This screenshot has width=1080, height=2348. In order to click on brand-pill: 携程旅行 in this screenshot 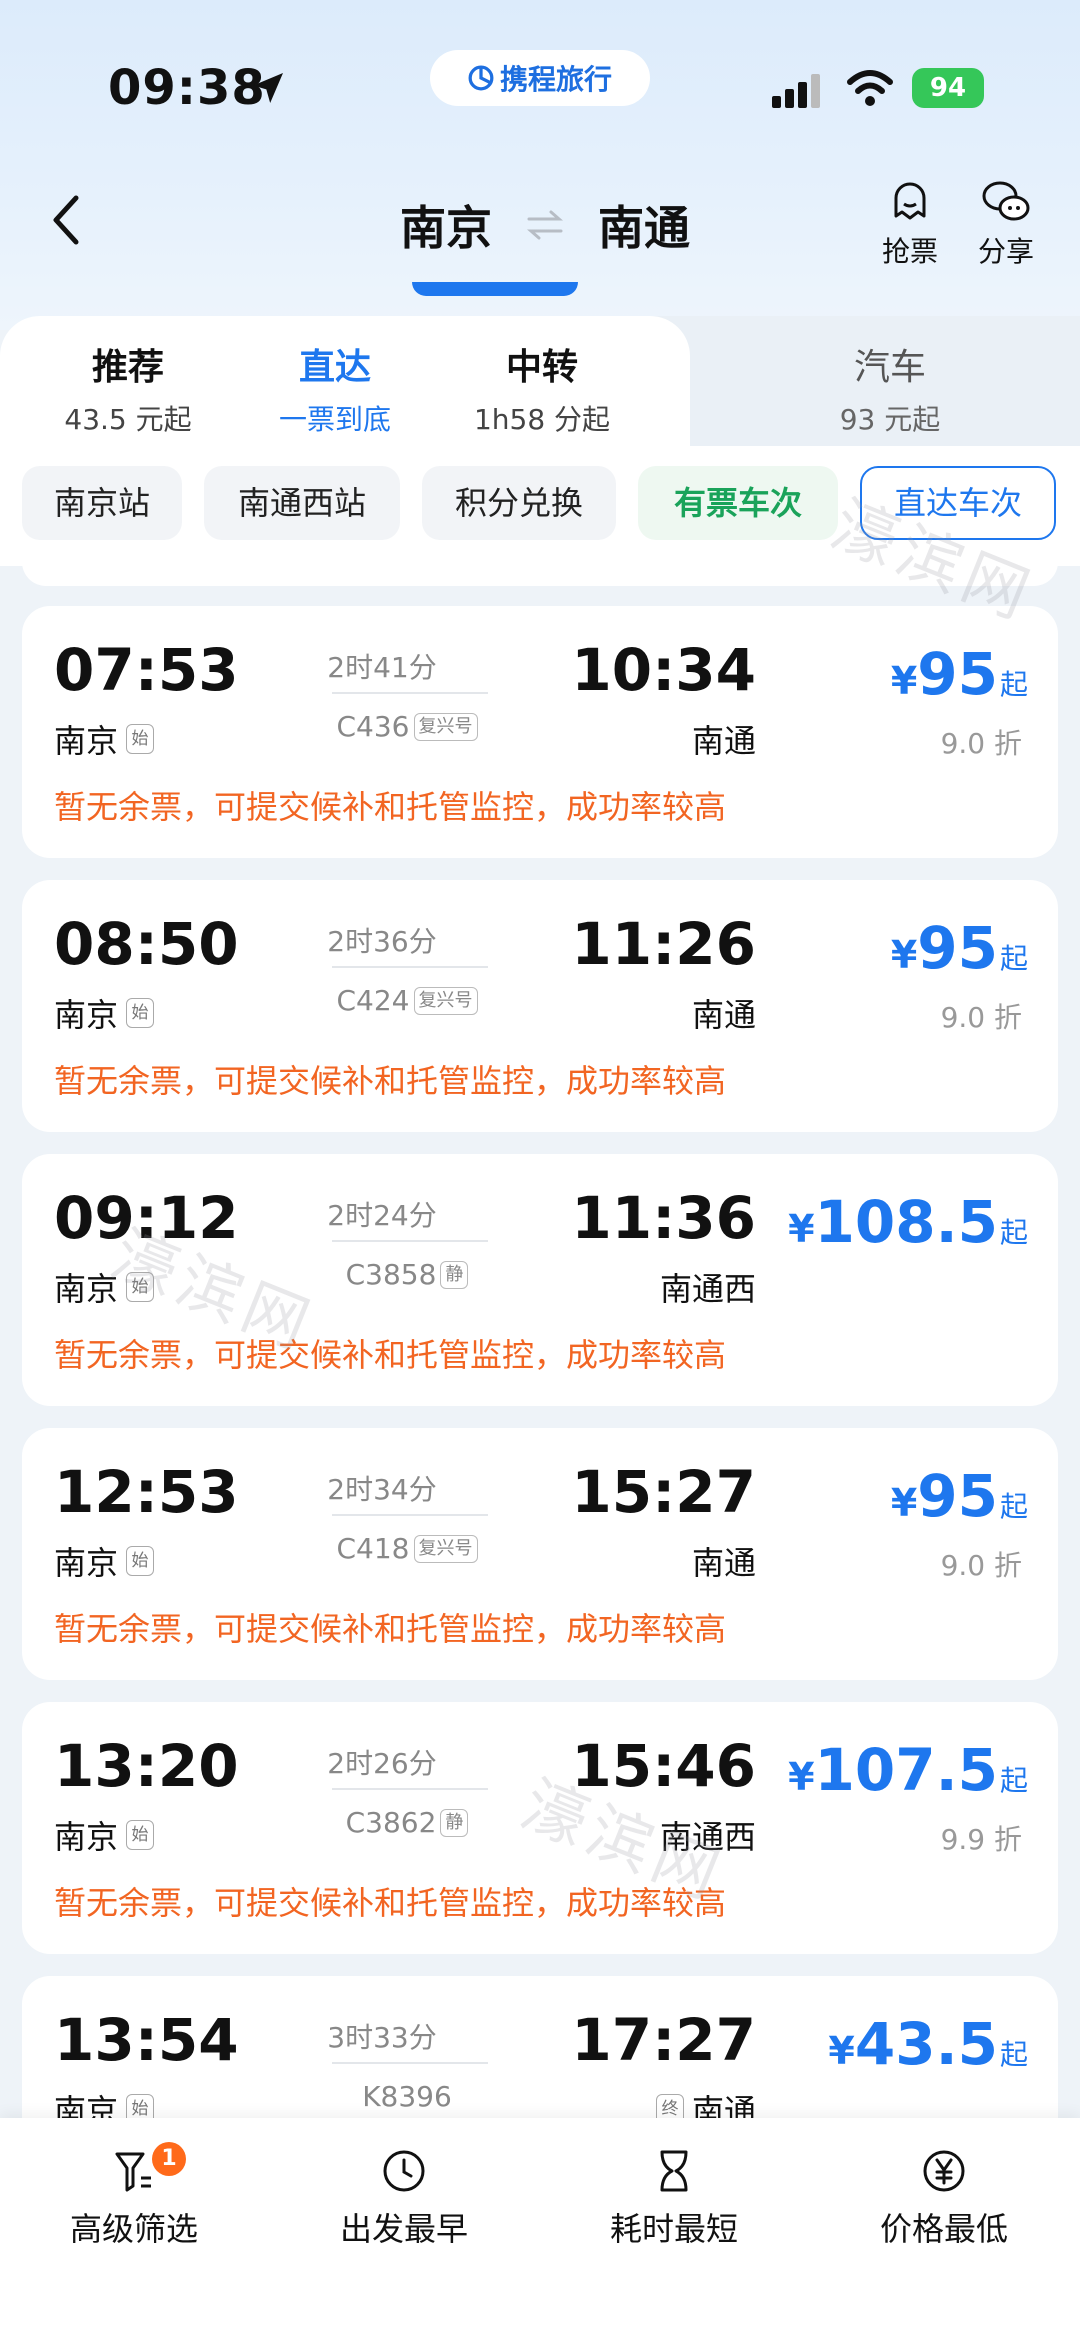, I will do `click(540, 78)`.